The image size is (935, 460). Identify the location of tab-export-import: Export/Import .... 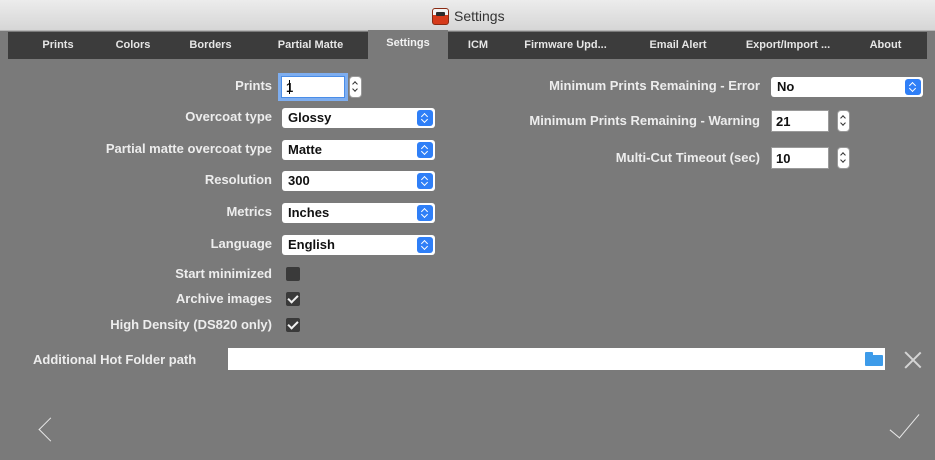
(788, 45).